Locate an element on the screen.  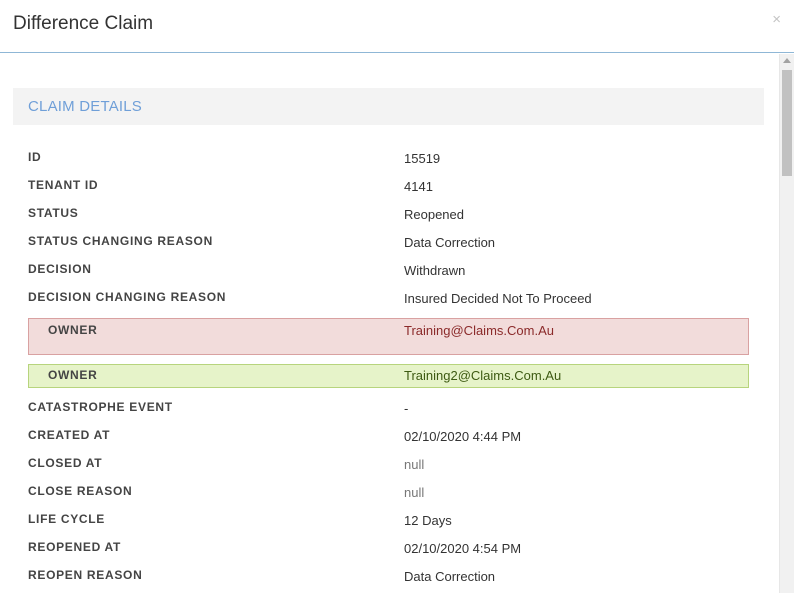
detail-row-reopen-reason: REOPEN REASON Data Correction is located at coordinates (388, 580).